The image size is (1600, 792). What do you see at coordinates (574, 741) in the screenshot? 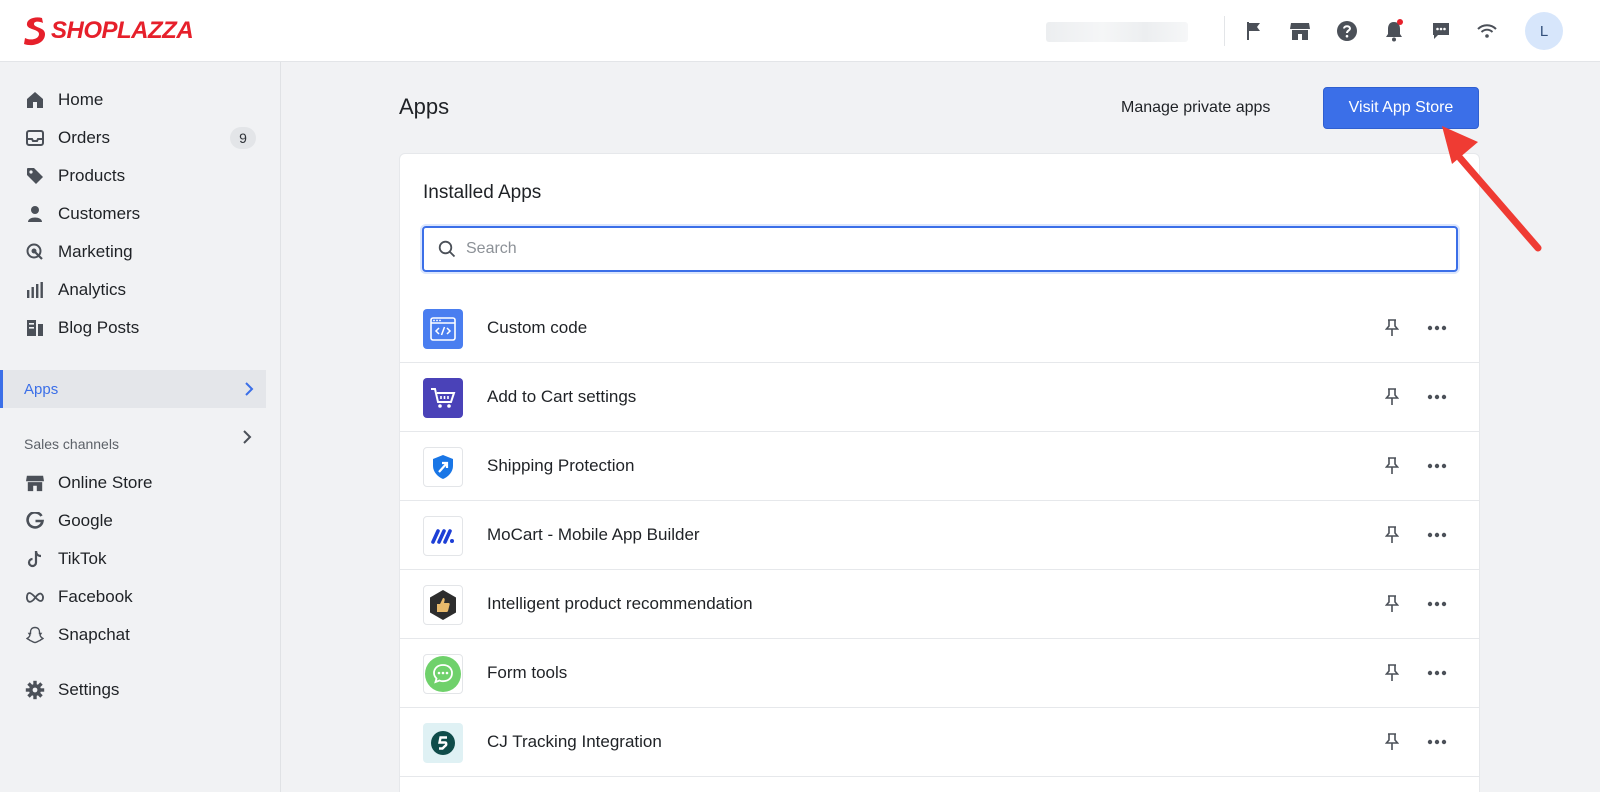
I see `app-name: CJ Tracking Integration` at bounding box center [574, 741].